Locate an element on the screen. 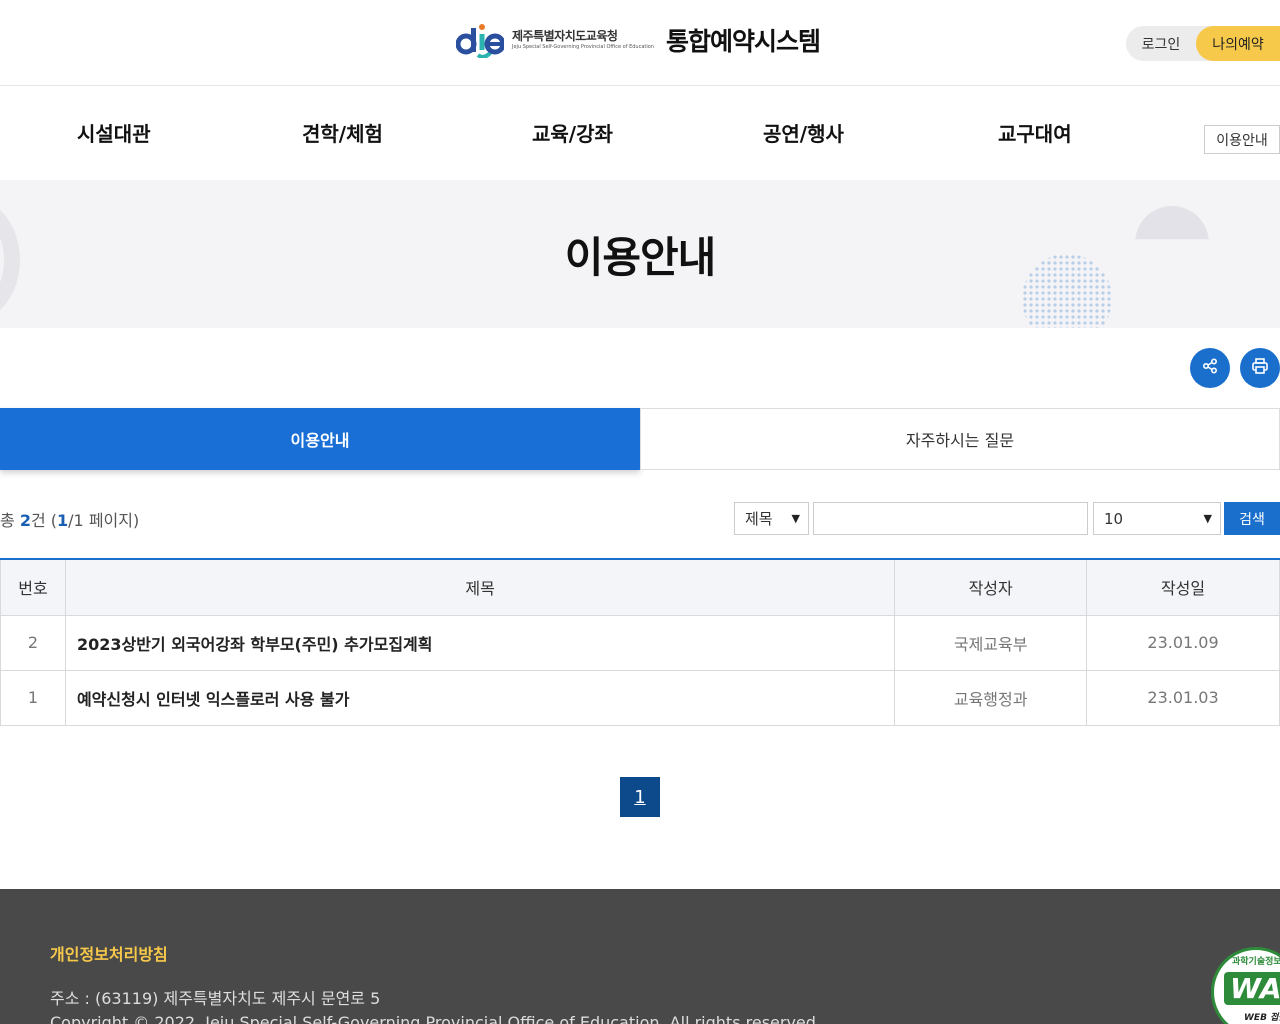 This screenshot has height=1024, width=1280. col-header-title: 제목 is located at coordinates (480, 587).